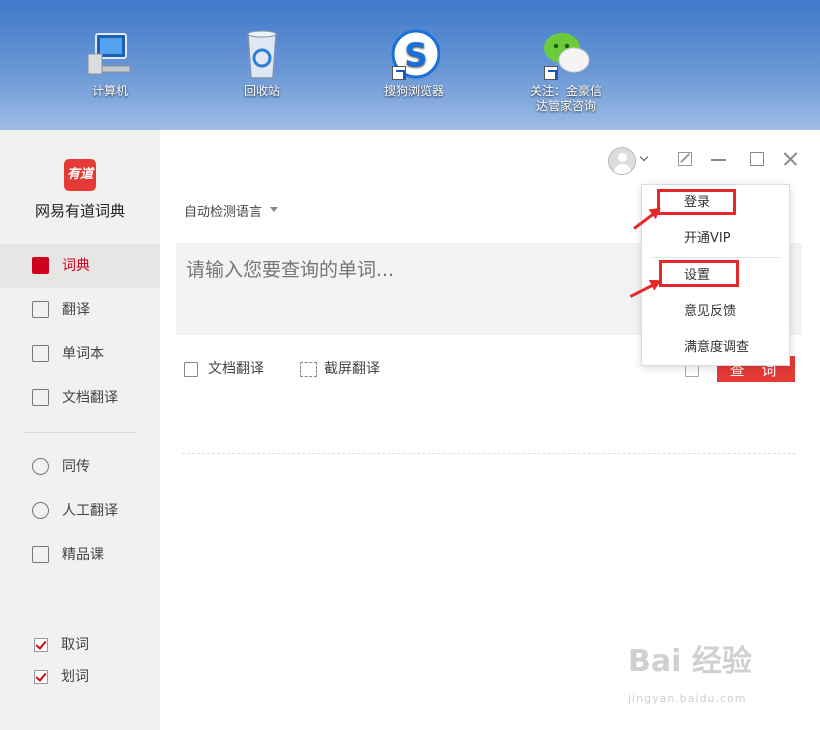 Image resolution: width=820 pixels, height=730 pixels. What do you see at coordinates (690, 661) in the screenshot?
I see `watermark-text: Bai 经验` at bounding box center [690, 661].